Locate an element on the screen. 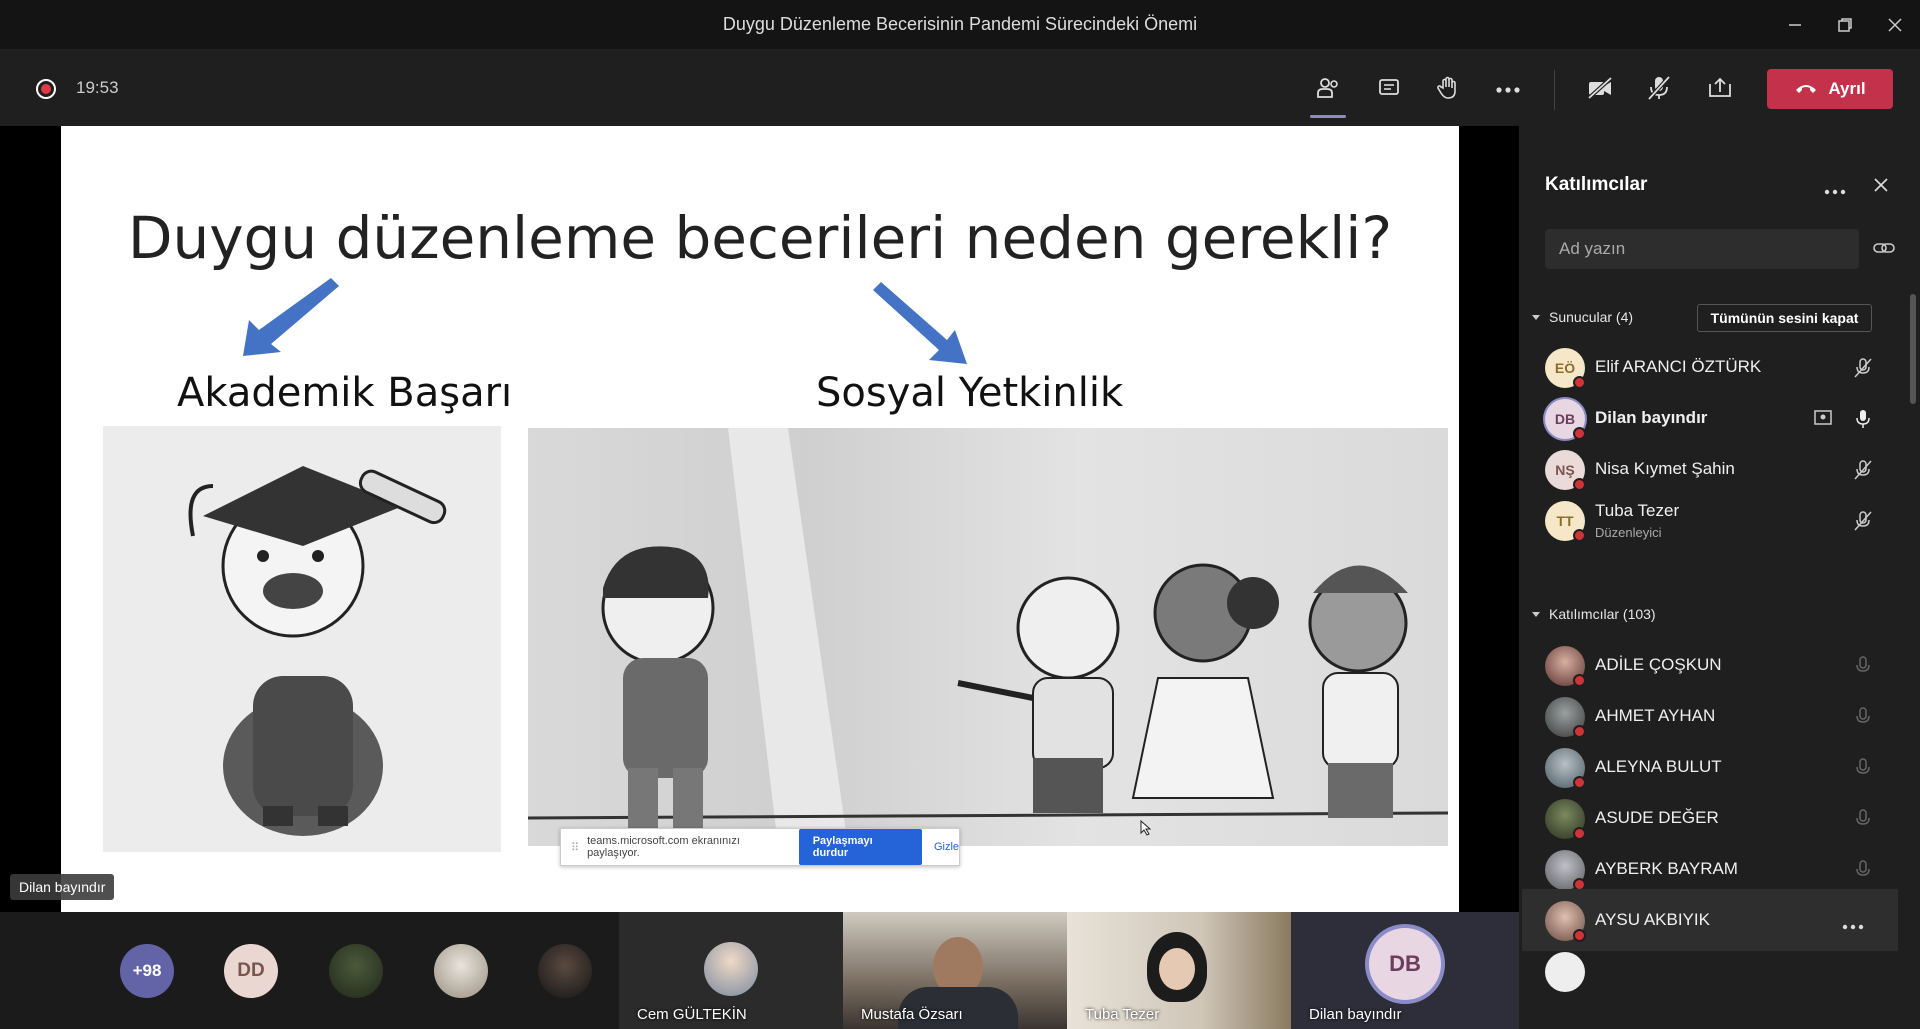  close-icon is located at coordinates (1895, 25).